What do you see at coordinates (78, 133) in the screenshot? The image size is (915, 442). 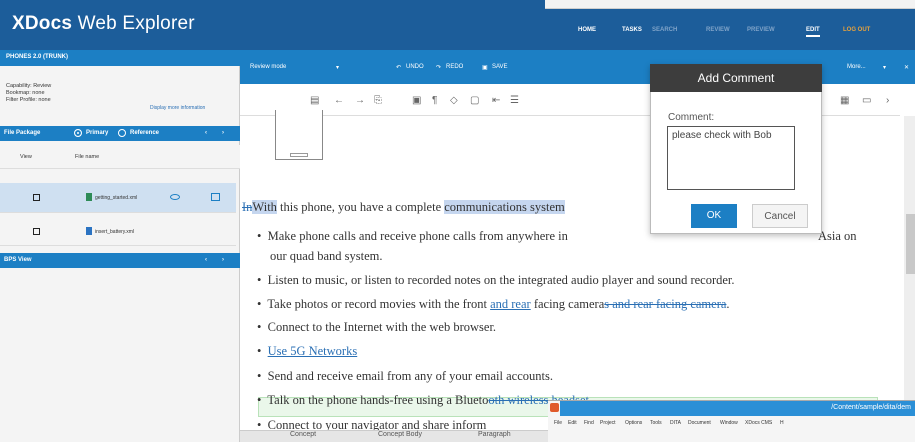 I see `primary-radio` at bounding box center [78, 133].